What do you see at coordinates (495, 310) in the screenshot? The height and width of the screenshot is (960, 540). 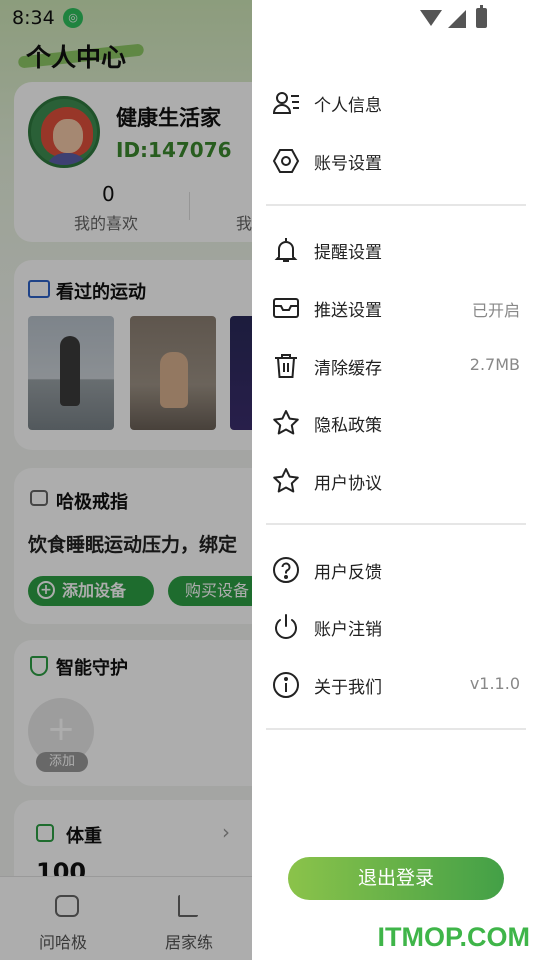 I see `push-status-value: 已开启` at bounding box center [495, 310].